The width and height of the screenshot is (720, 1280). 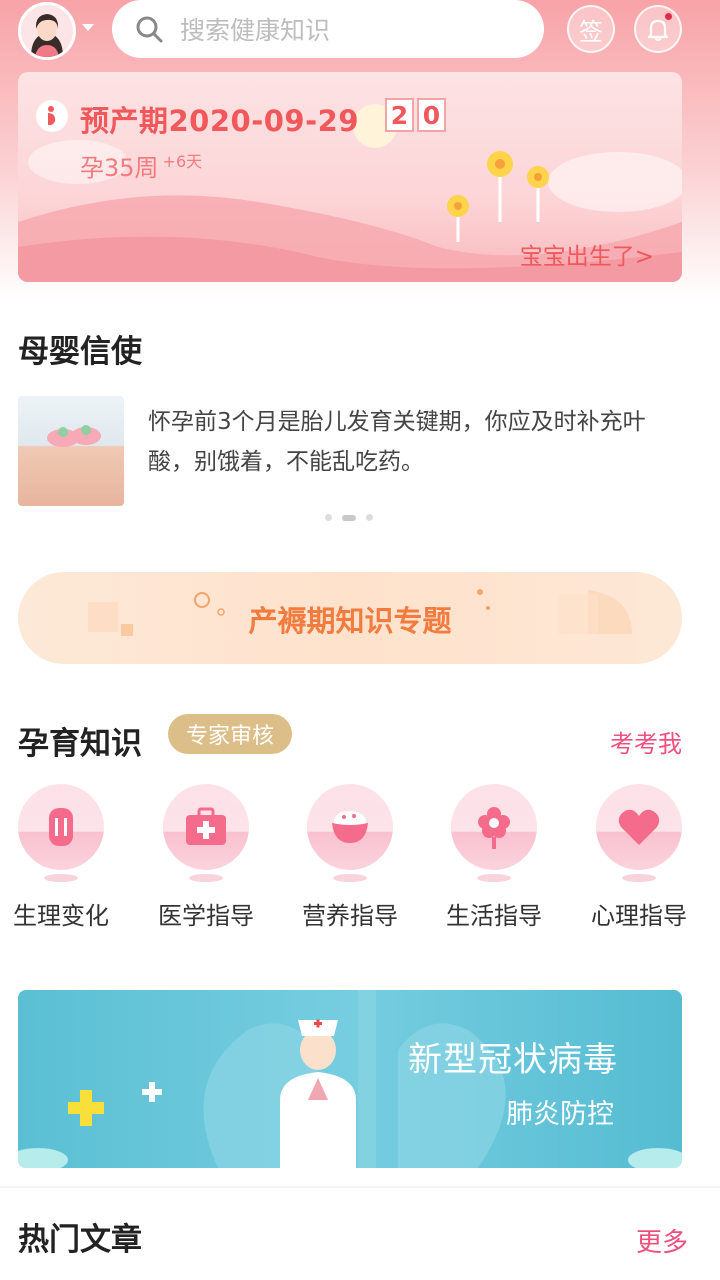 I want to click on plus-icon, so click(x=115, y=1104).